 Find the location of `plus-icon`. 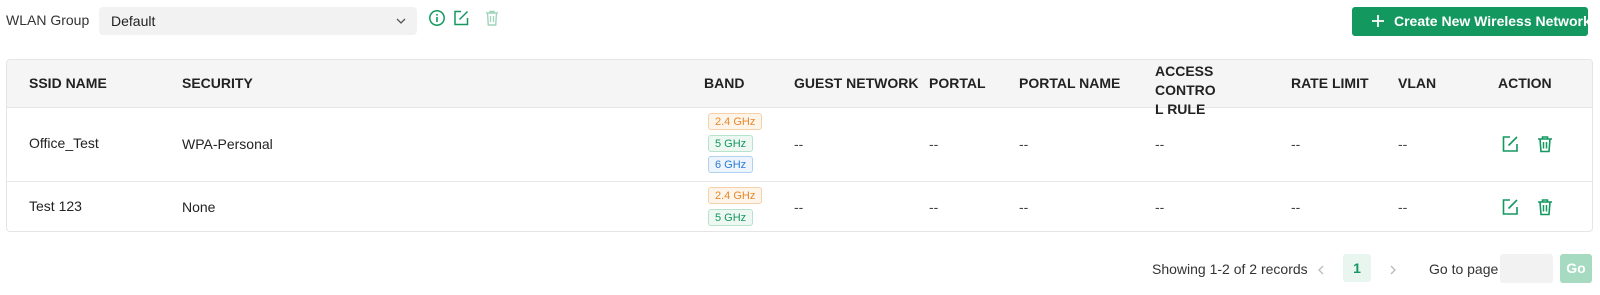

plus-icon is located at coordinates (1378, 21).